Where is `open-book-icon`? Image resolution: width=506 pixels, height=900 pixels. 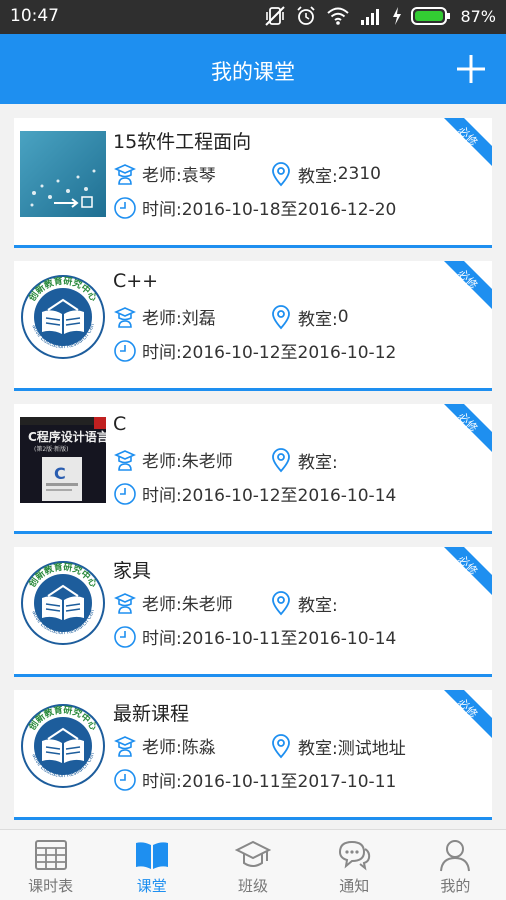 open-book-icon is located at coordinates (151, 855).